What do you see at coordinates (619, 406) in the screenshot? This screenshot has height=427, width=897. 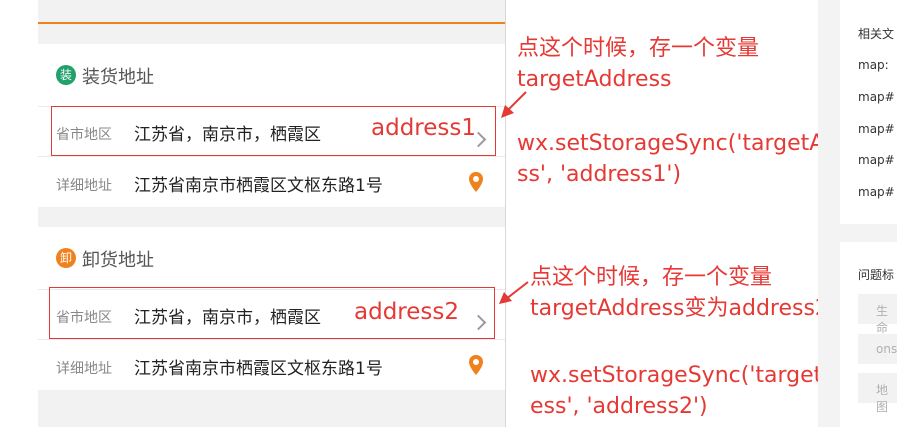 I see `annotation-code-2b: ess', 'address2')` at bounding box center [619, 406].